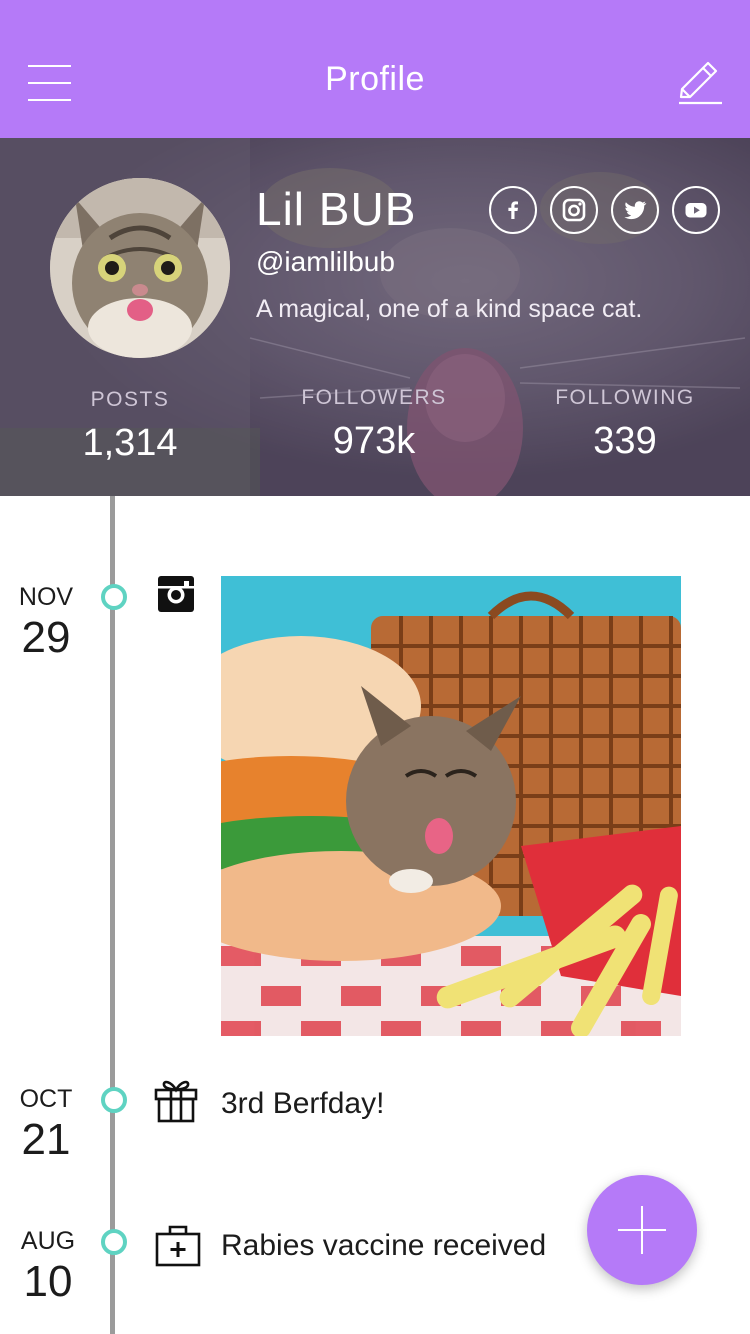  What do you see at coordinates (48, 1281) in the screenshot?
I see `timeline-day: 10` at bounding box center [48, 1281].